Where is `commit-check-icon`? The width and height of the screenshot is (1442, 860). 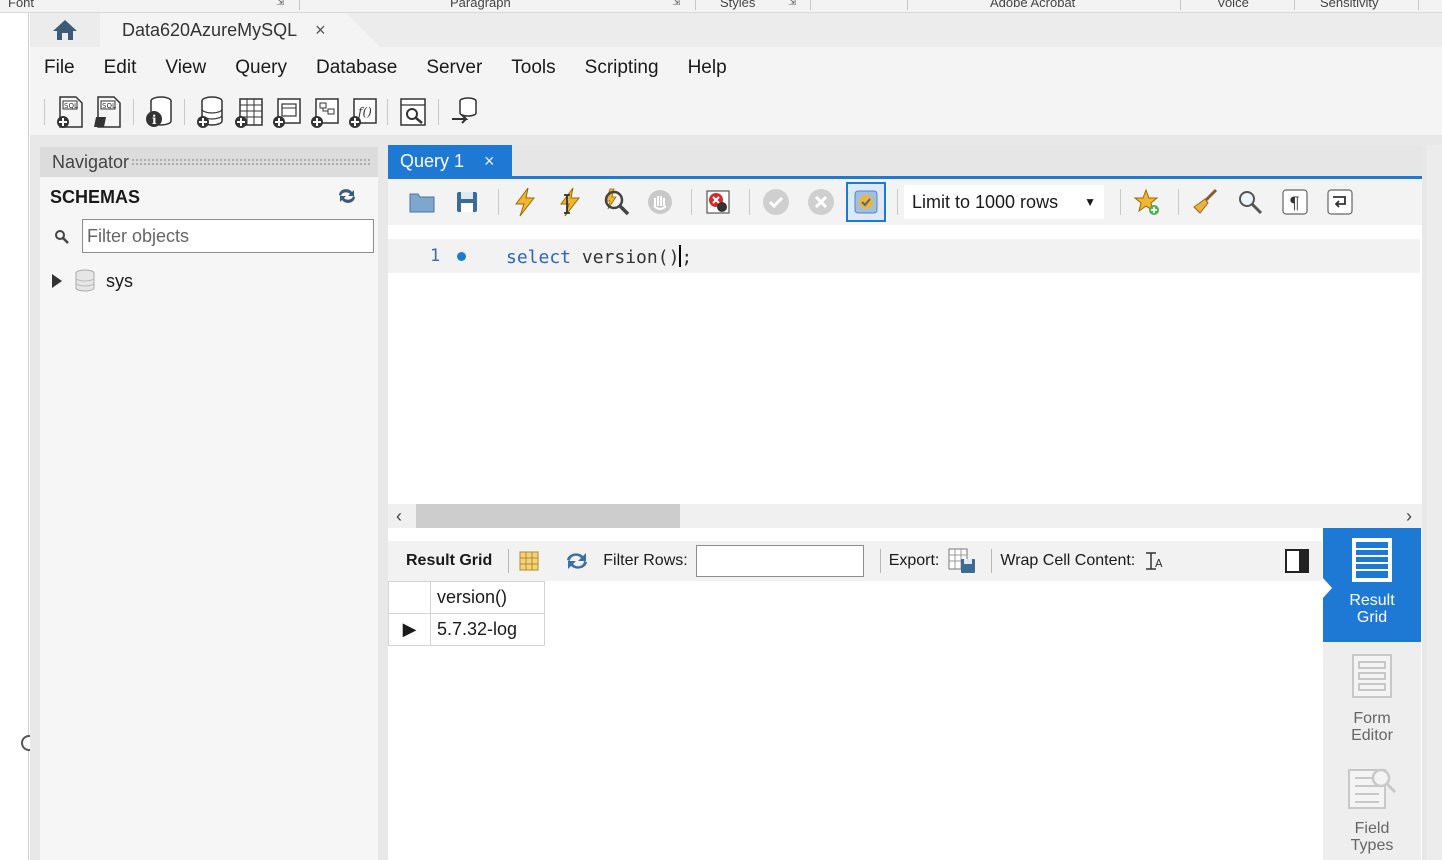 commit-check-icon is located at coordinates (776, 202).